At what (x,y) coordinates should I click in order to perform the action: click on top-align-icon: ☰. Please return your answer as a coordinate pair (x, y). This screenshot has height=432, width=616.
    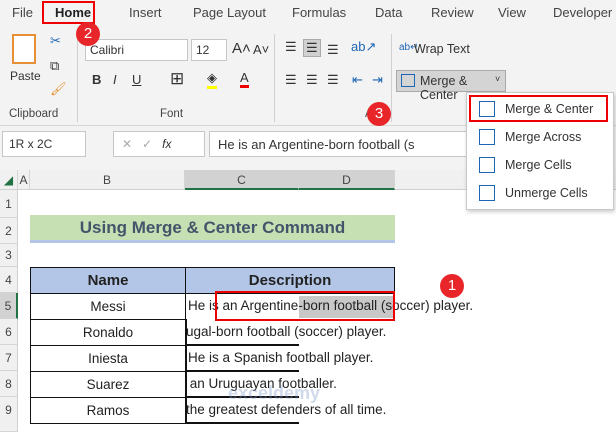
    Looking at the image, I should click on (291, 47).